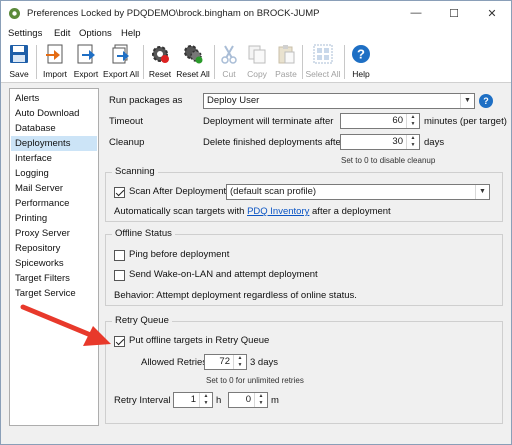  I want to click on nav-item-proxy-server: Proxy Server, so click(54, 233).